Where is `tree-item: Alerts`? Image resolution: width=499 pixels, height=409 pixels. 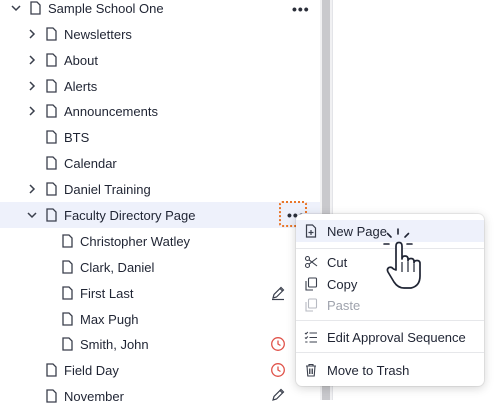
tree-item: Alerts is located at coordinates (160, 86).